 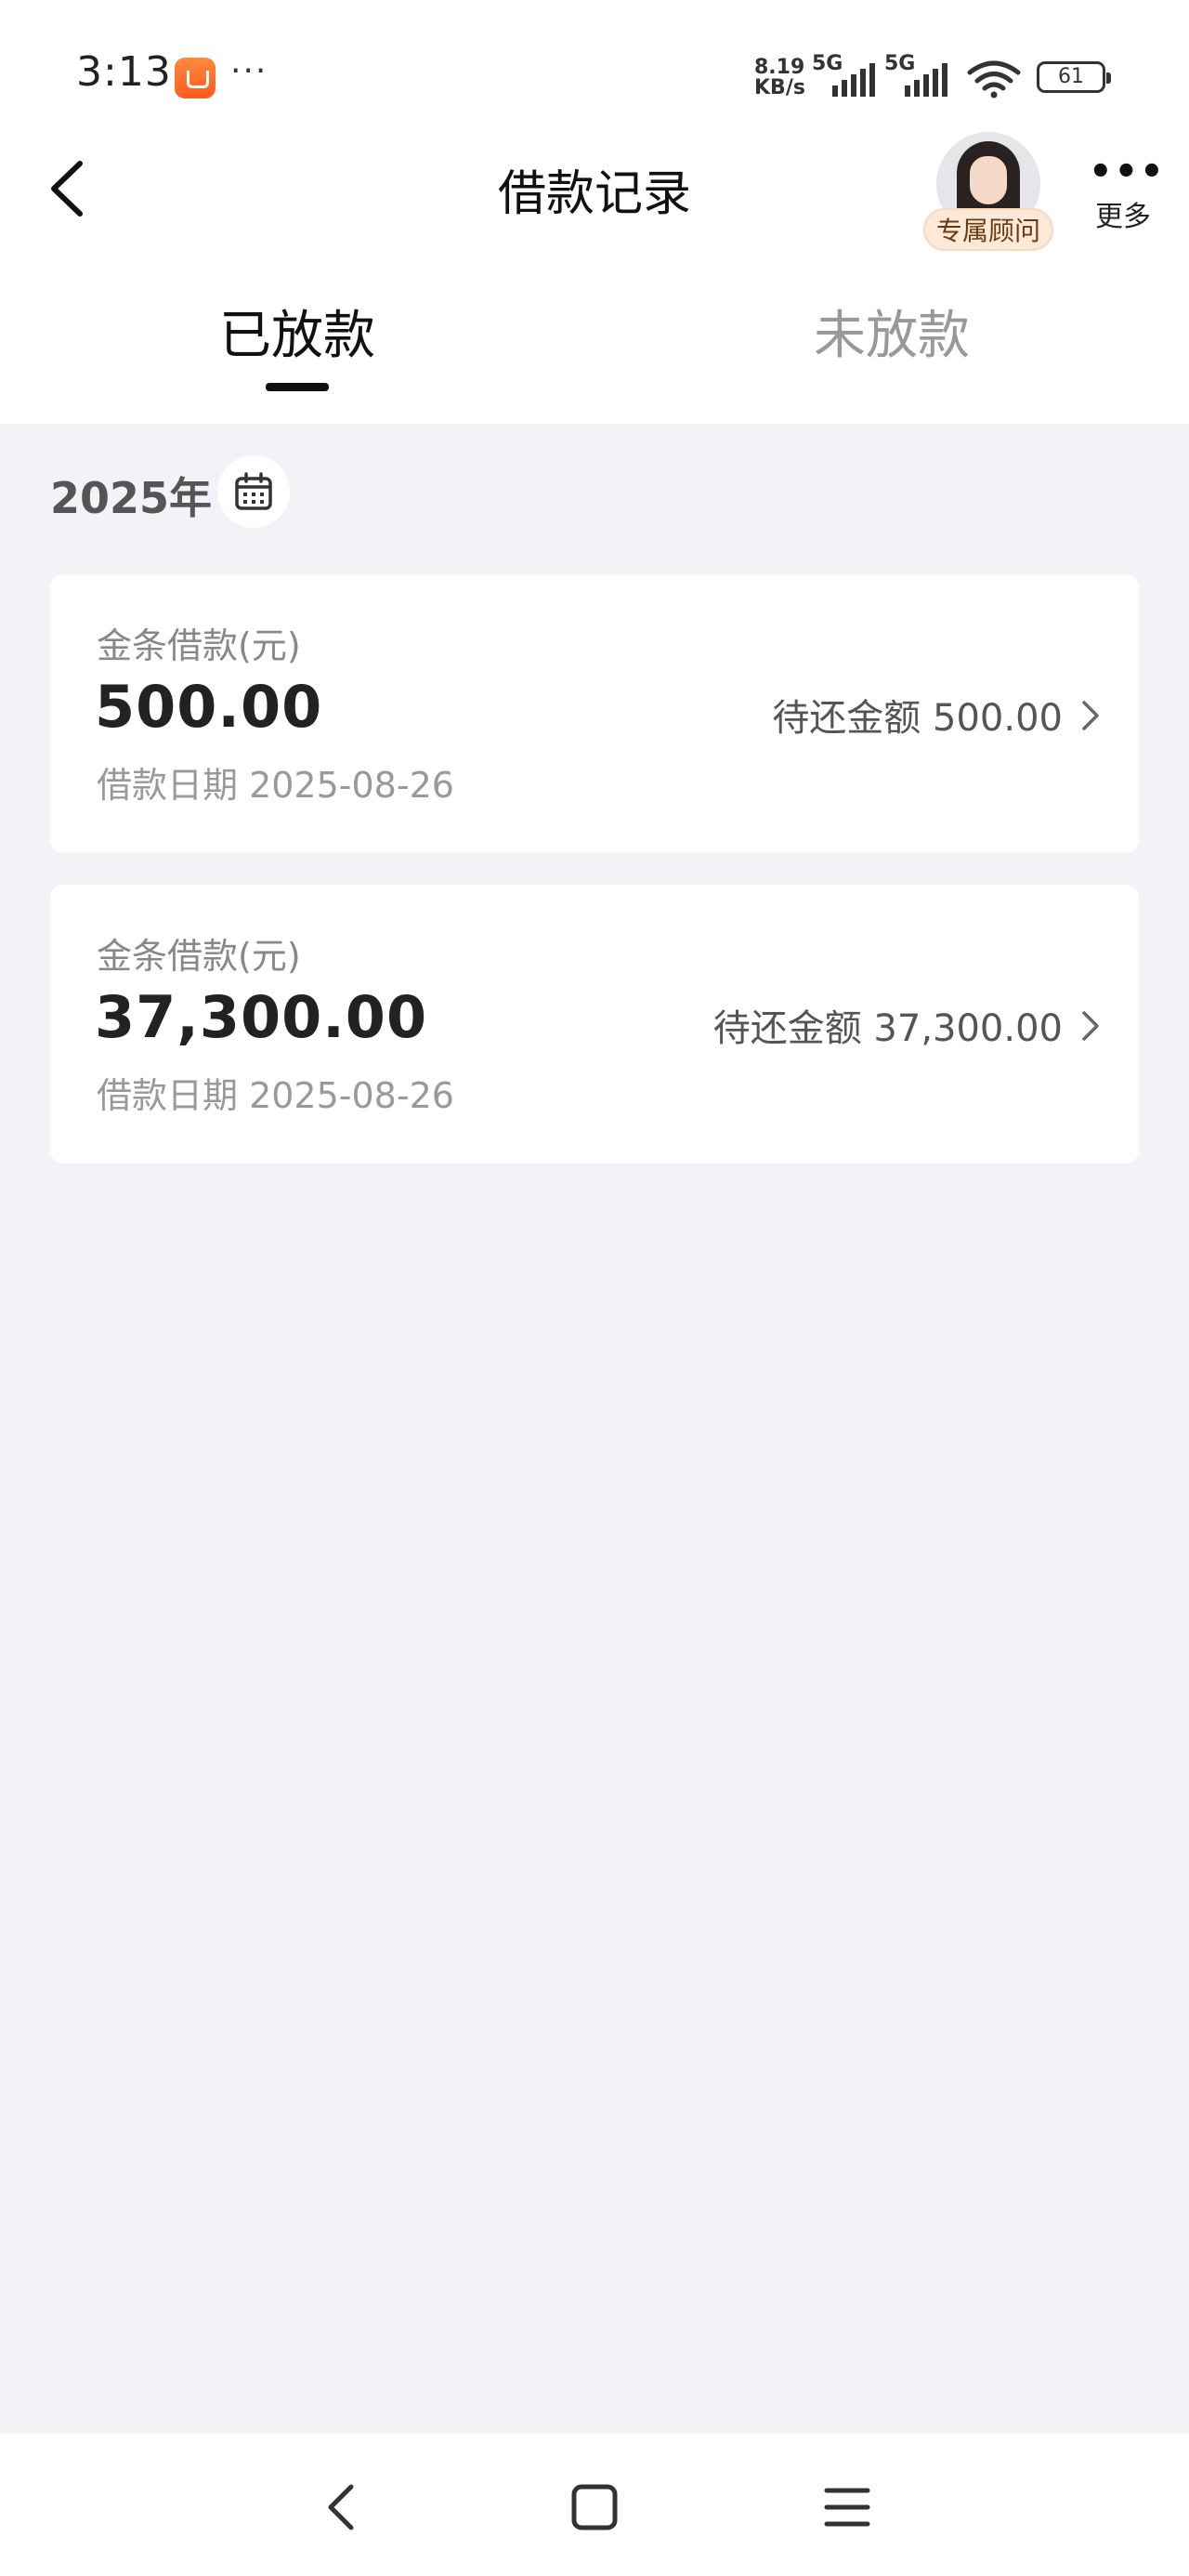 What do you see at coordinates (594, 74) in the screenshot?
I see `status-bar: 3:13 ··· 8.19 KB/s 5G 5G 61` at bounding box center [594, 74].